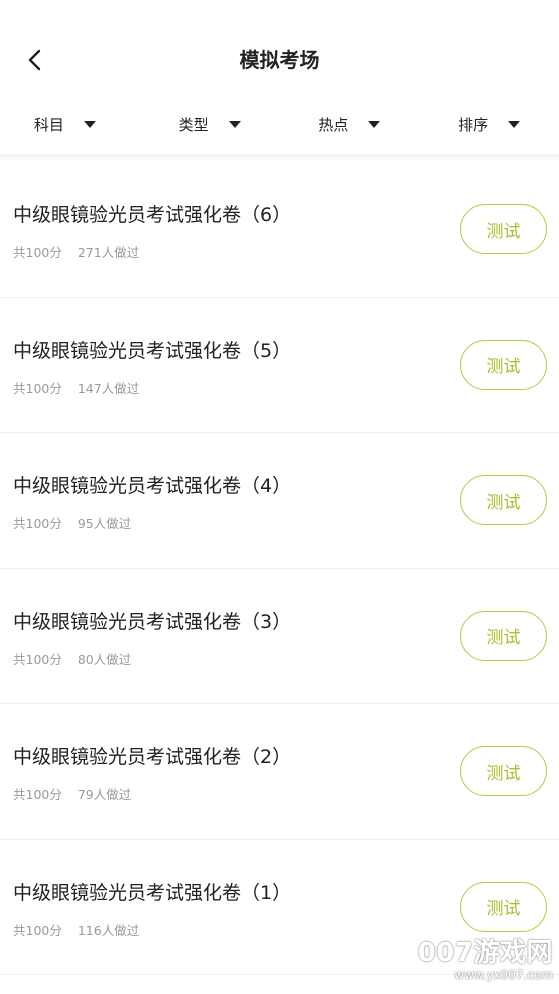 This screenshot has height=994, width=559. Describe the element at coordinates (333, 124) in the screenshot. I see `filter-label: 热点` at that location.